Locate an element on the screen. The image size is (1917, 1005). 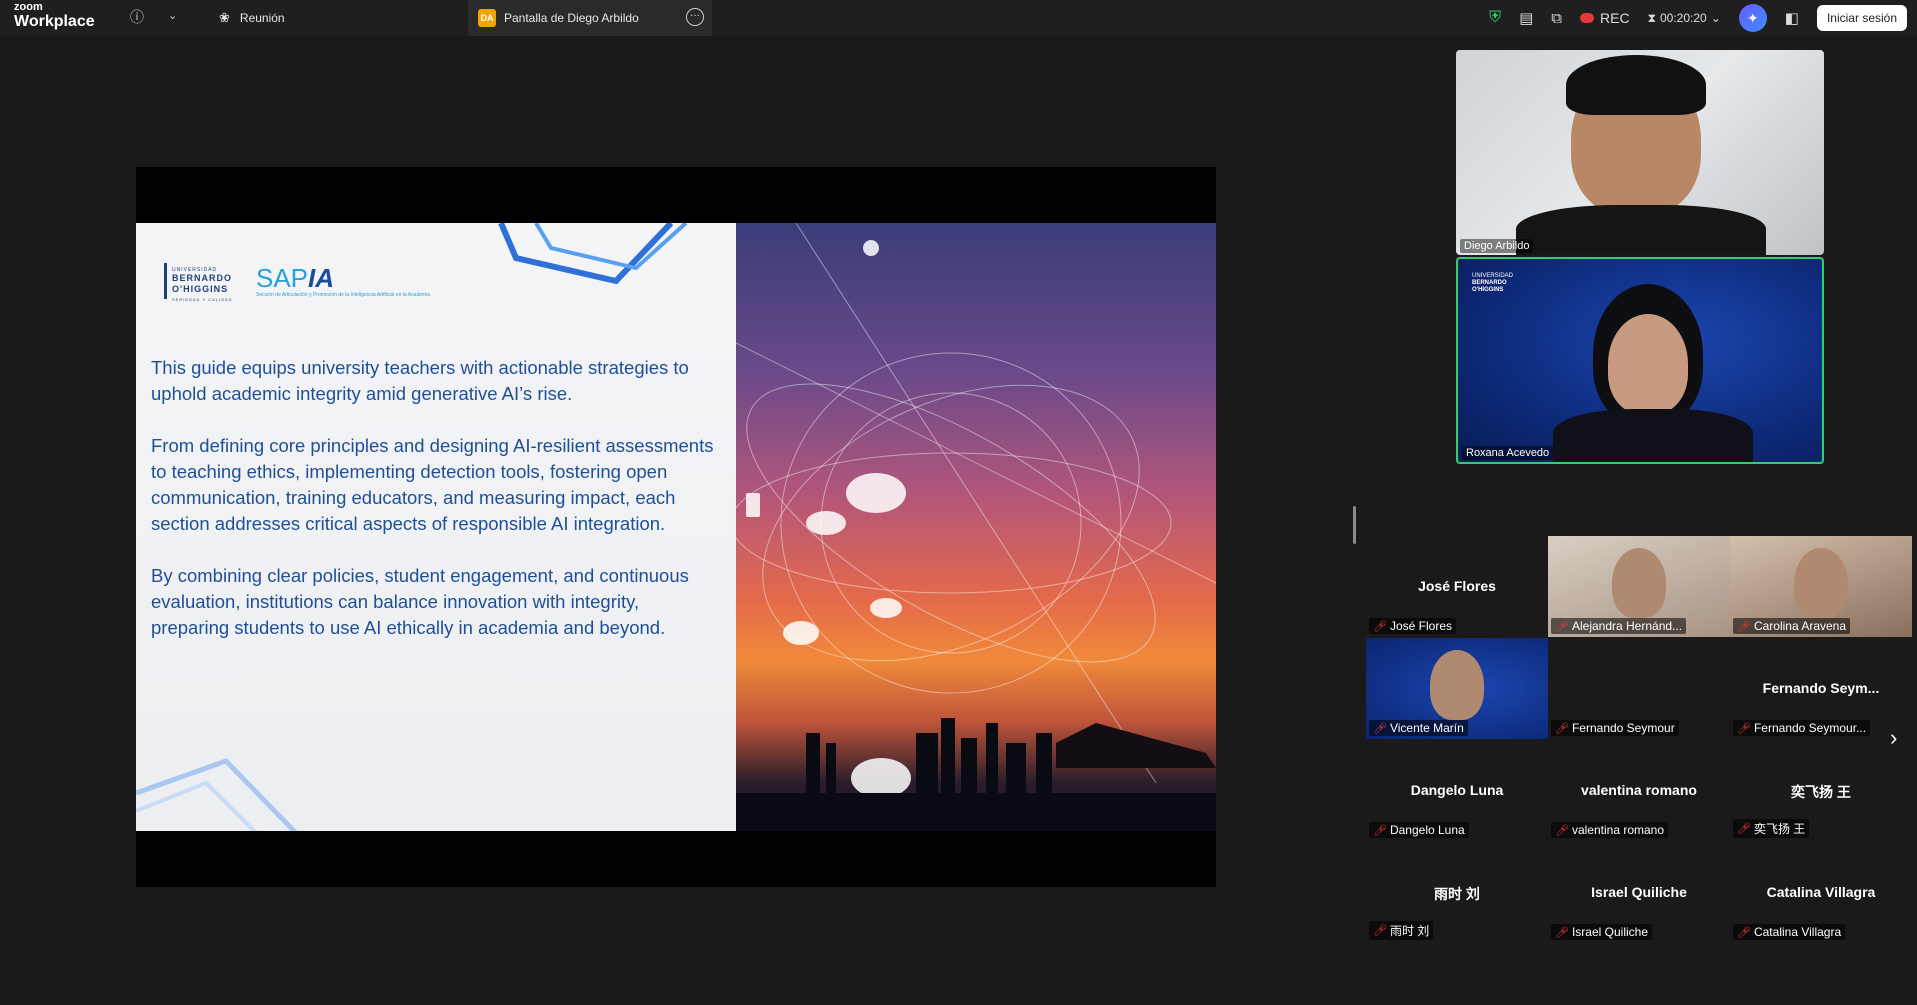
participant-display-name: Catalina Villagra is located at coordinates (1821, 892).